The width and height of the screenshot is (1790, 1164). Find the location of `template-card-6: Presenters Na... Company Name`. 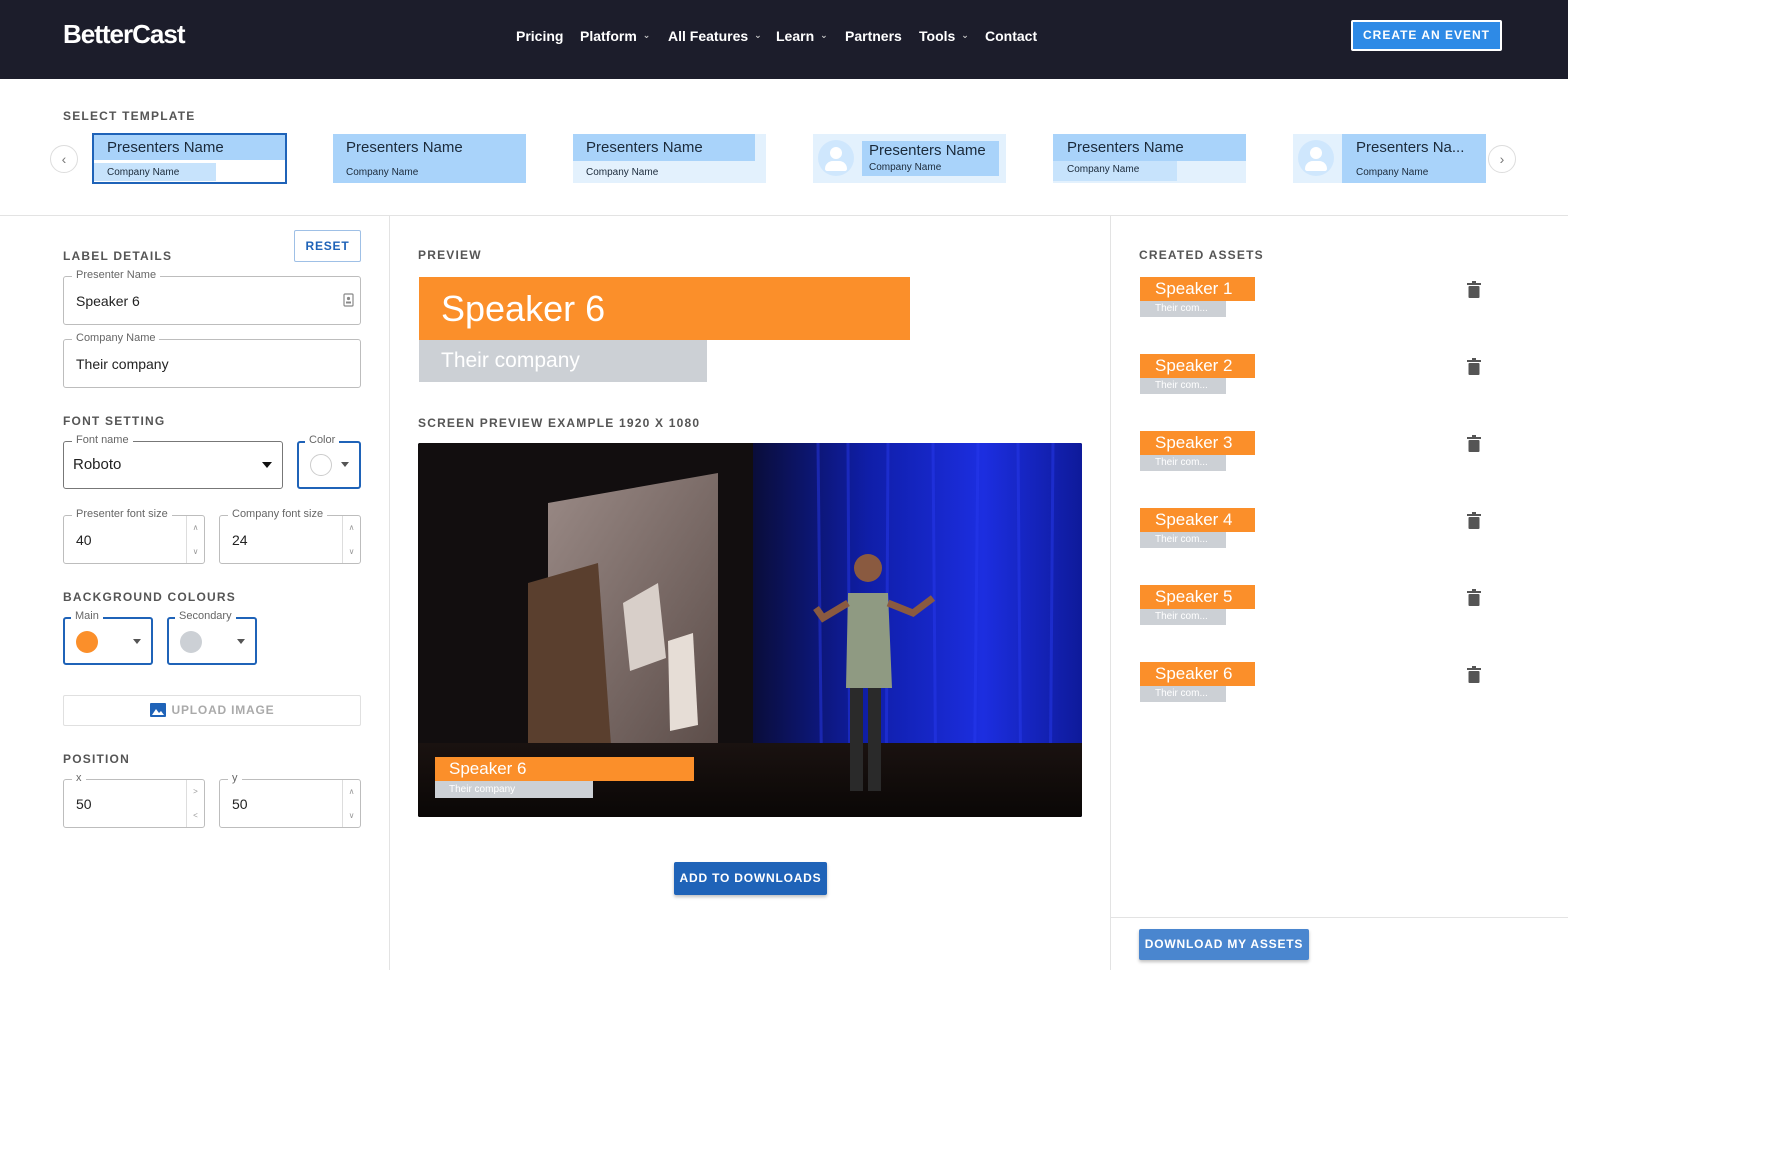

template-card-6: Presenters Na... Company Name is located at coordinates (1389, 158).